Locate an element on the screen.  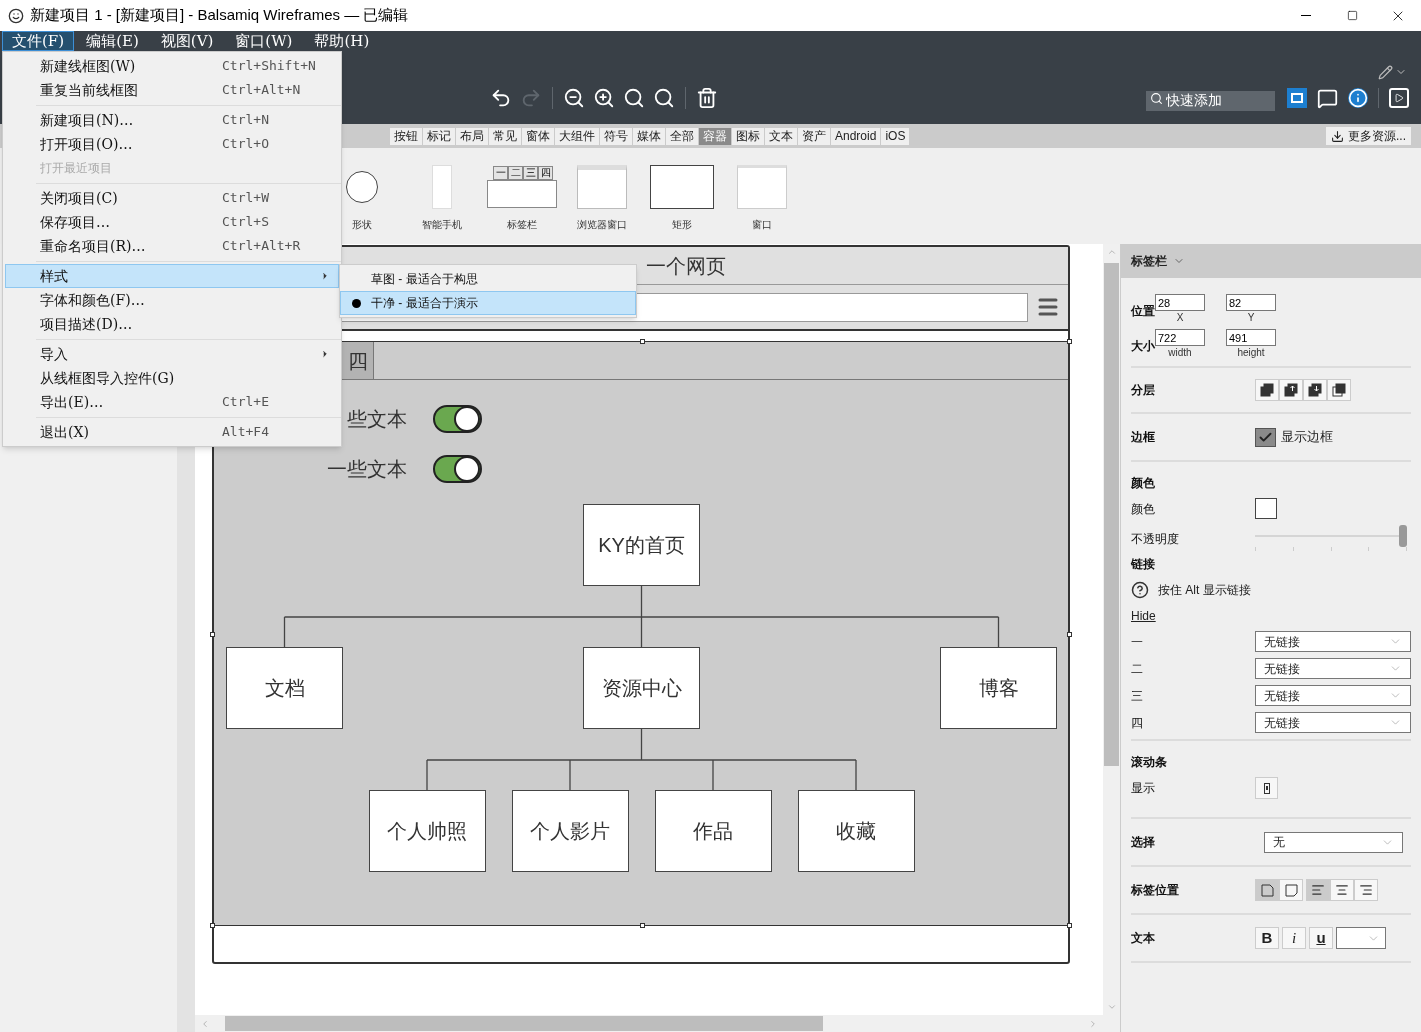
undo-icon is located at coordinates (501, 98).